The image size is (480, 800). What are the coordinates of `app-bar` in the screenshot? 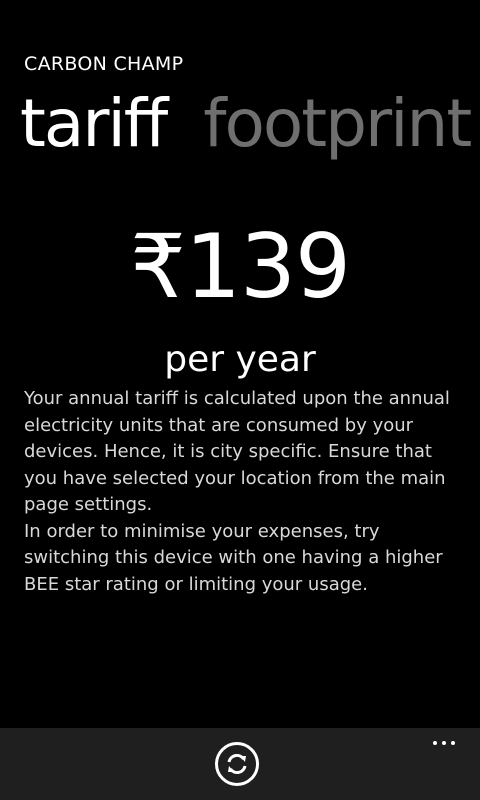 It's located at (240, 764).